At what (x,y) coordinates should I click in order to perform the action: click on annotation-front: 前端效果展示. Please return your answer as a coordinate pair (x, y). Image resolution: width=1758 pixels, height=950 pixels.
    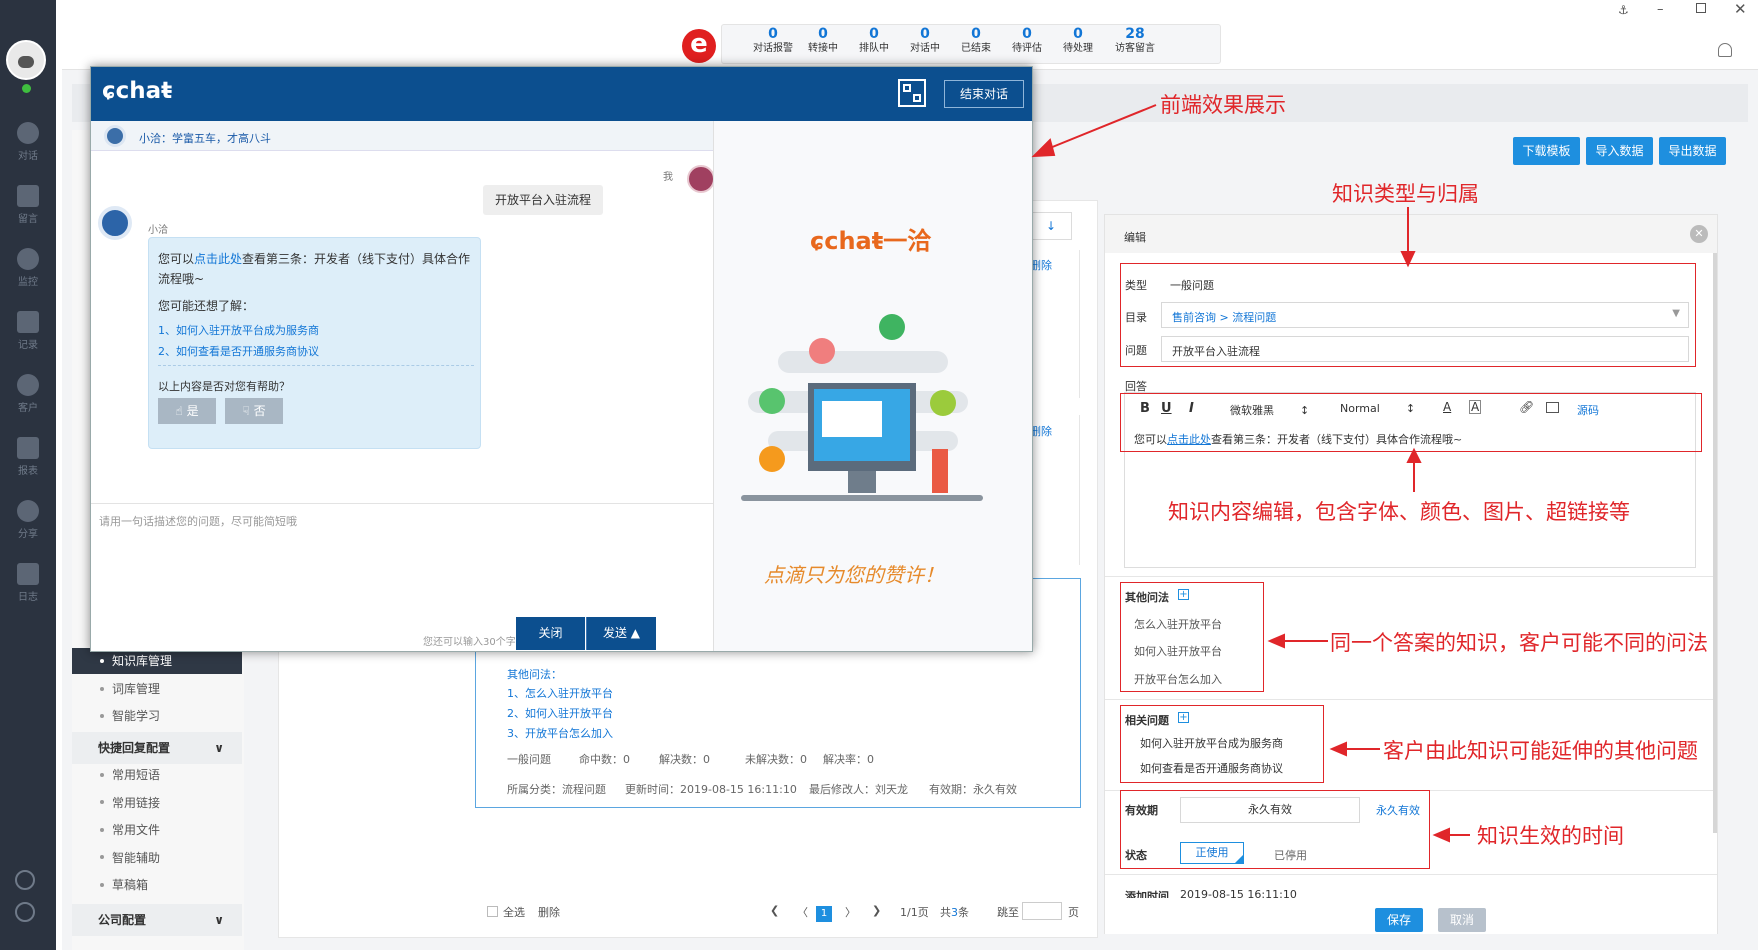
    Looking at the image, I should click on (1223, 105).